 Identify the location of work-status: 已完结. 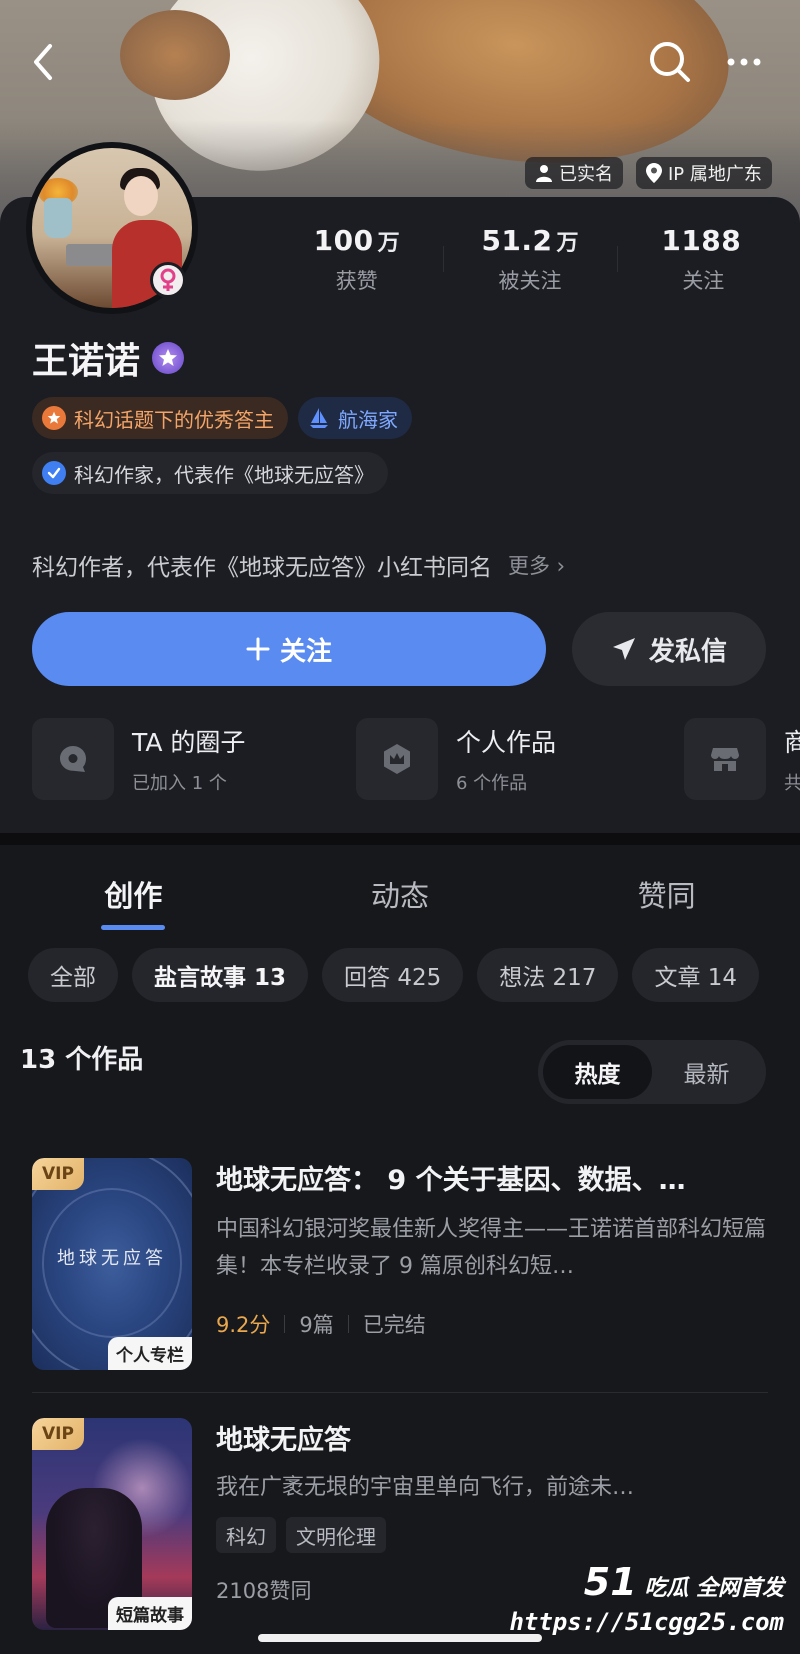
(394, 1325).